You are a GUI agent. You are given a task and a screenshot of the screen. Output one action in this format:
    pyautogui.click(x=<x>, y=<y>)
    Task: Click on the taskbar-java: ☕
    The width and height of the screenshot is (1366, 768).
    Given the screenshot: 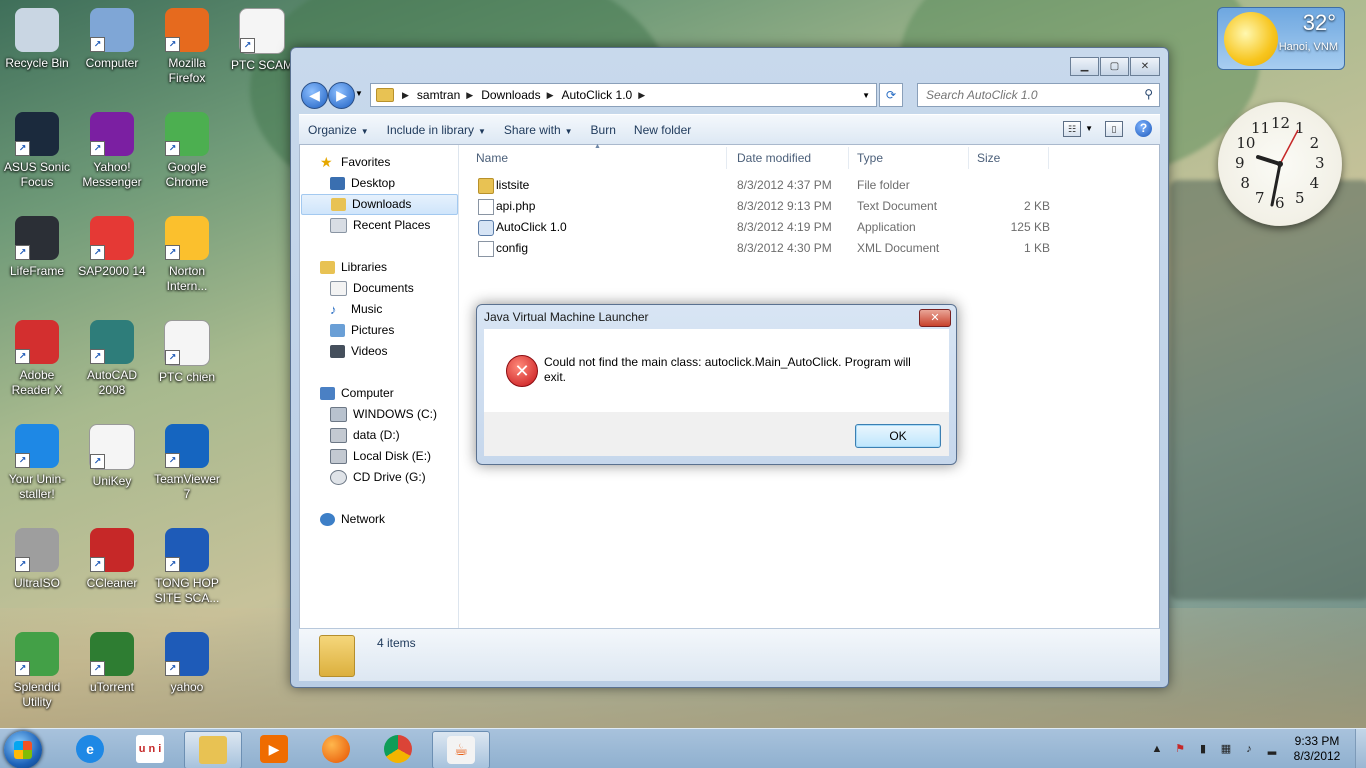 What is the action you would take?
    pyautogui.click(x=461, y=749)
    